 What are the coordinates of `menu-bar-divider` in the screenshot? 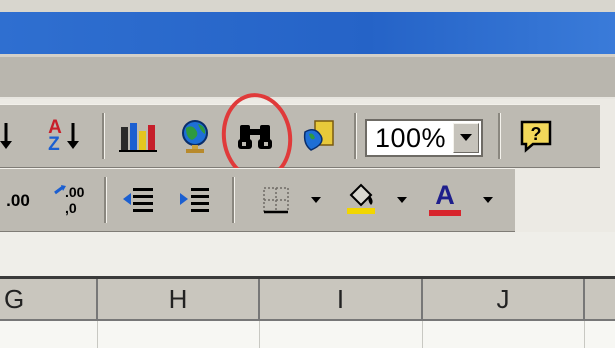 It's located at (307, 98).